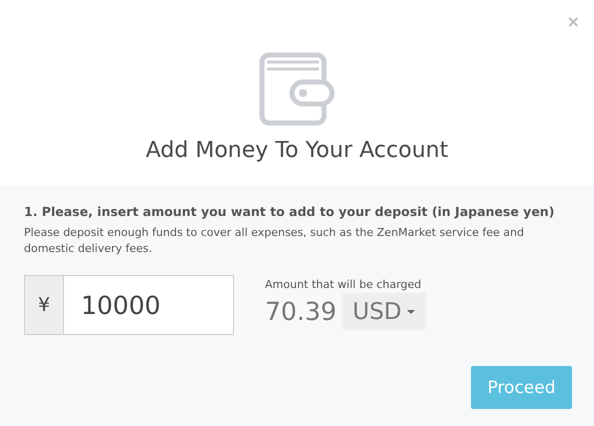 The height and width of the screenshot is (426, 594). I want to click on dialog-title: Add Money To Your Account, so click(297, 150).